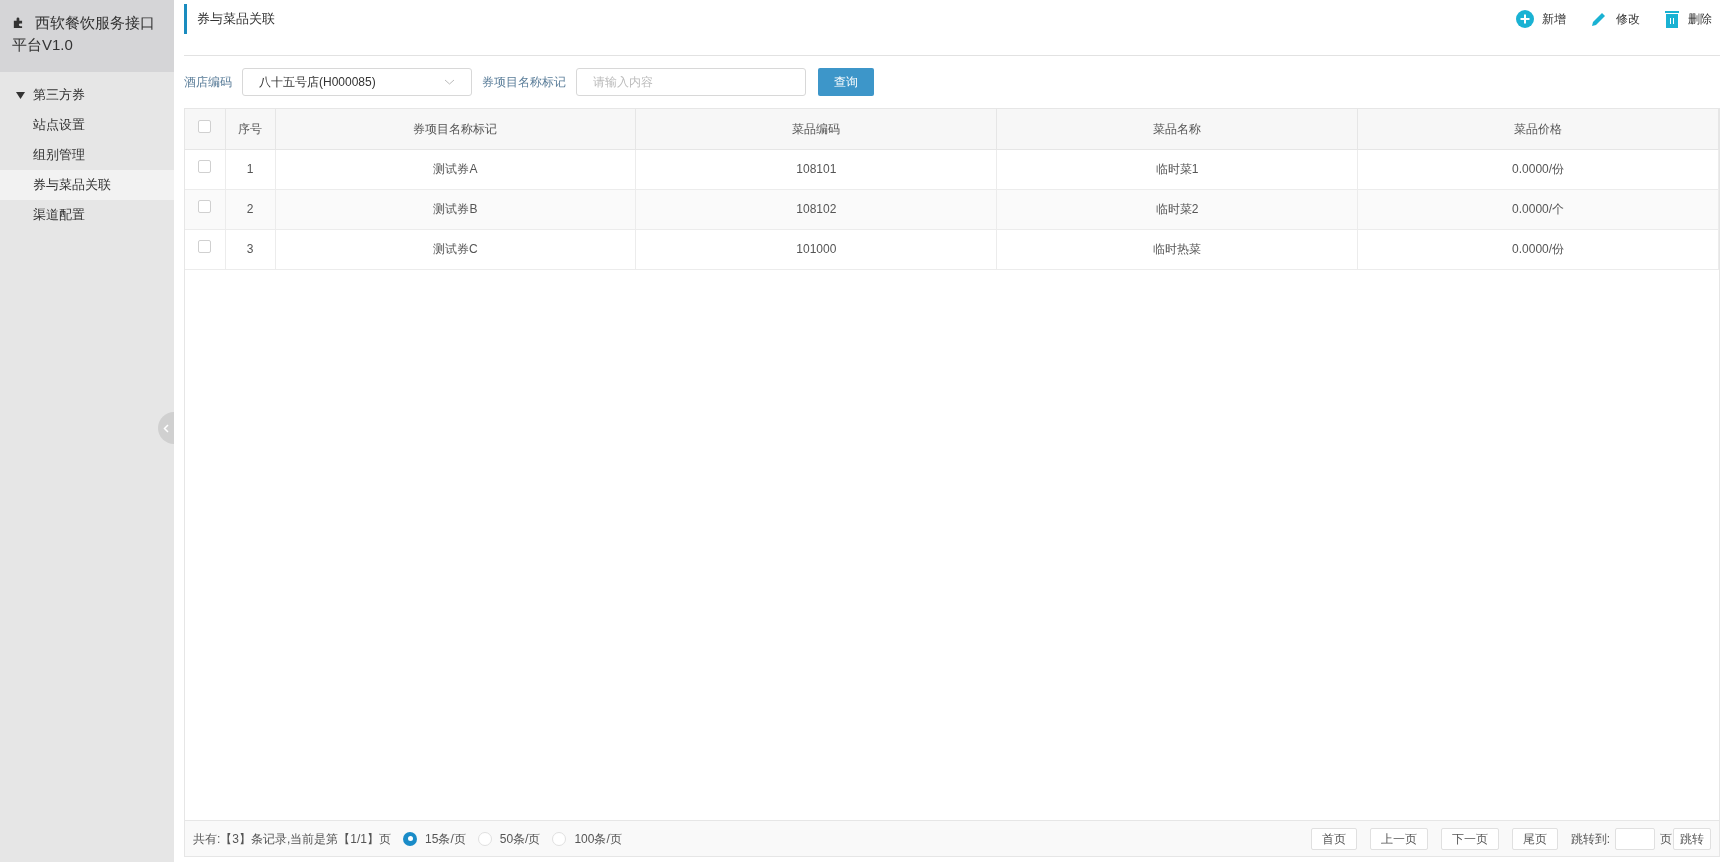 The image size is (1730, 862). I want to click on table-cell: 测试券B, so click(455, 209).